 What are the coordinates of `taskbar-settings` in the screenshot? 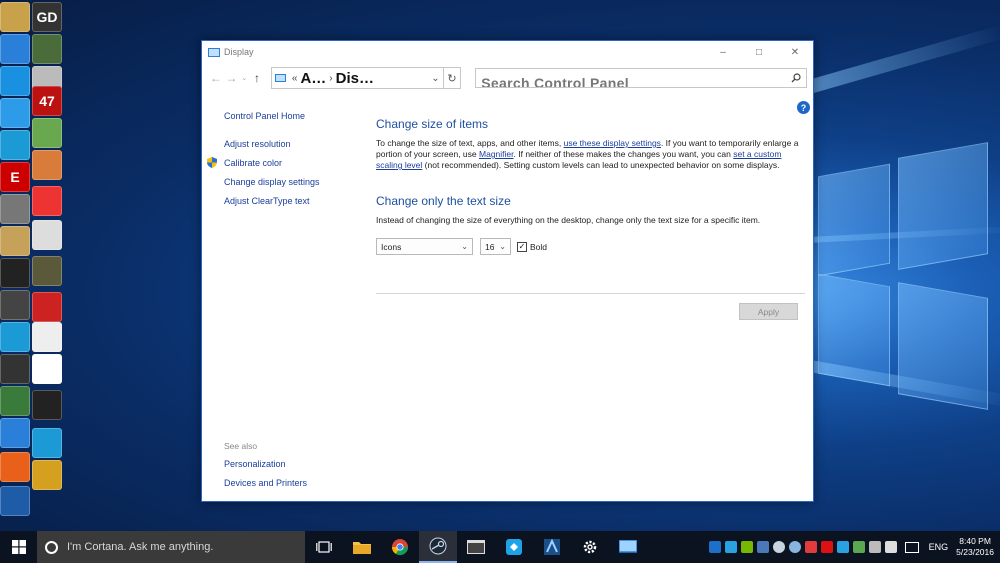 It's located at (590, 547).